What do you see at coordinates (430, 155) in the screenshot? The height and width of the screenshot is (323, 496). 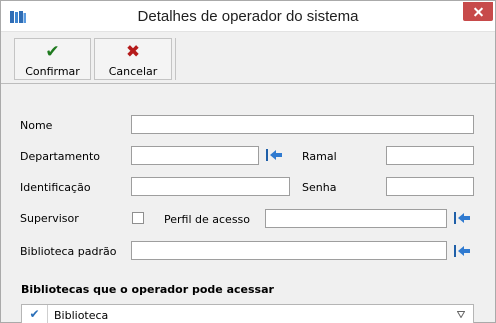 I see `ramal-field` at bounding box center [430, 155].